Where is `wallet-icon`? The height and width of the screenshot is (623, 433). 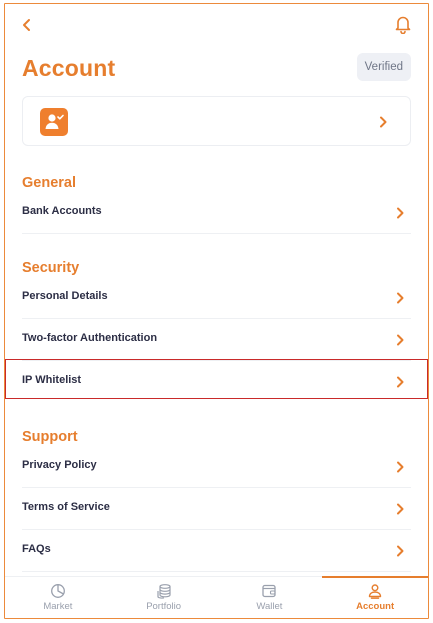 wallet-icon is located at coordinates (269, 591).